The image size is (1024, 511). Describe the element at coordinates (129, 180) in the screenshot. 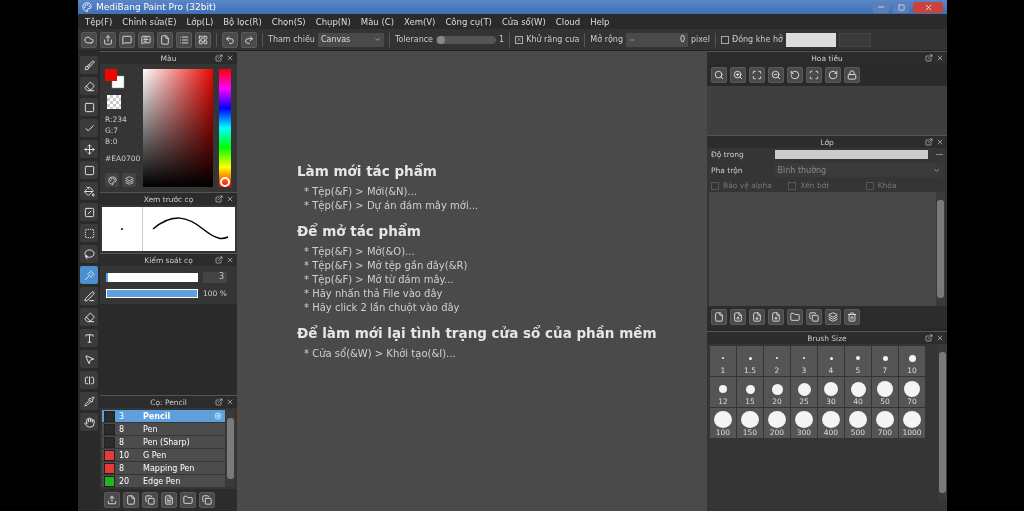

I see `layers-button` at that location.